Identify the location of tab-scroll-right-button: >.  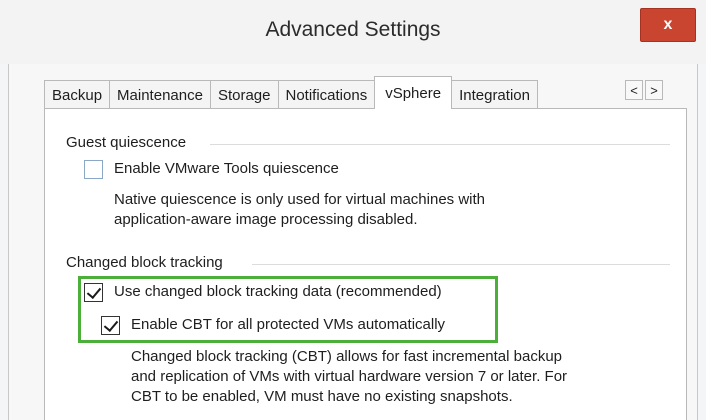
(654, 90).